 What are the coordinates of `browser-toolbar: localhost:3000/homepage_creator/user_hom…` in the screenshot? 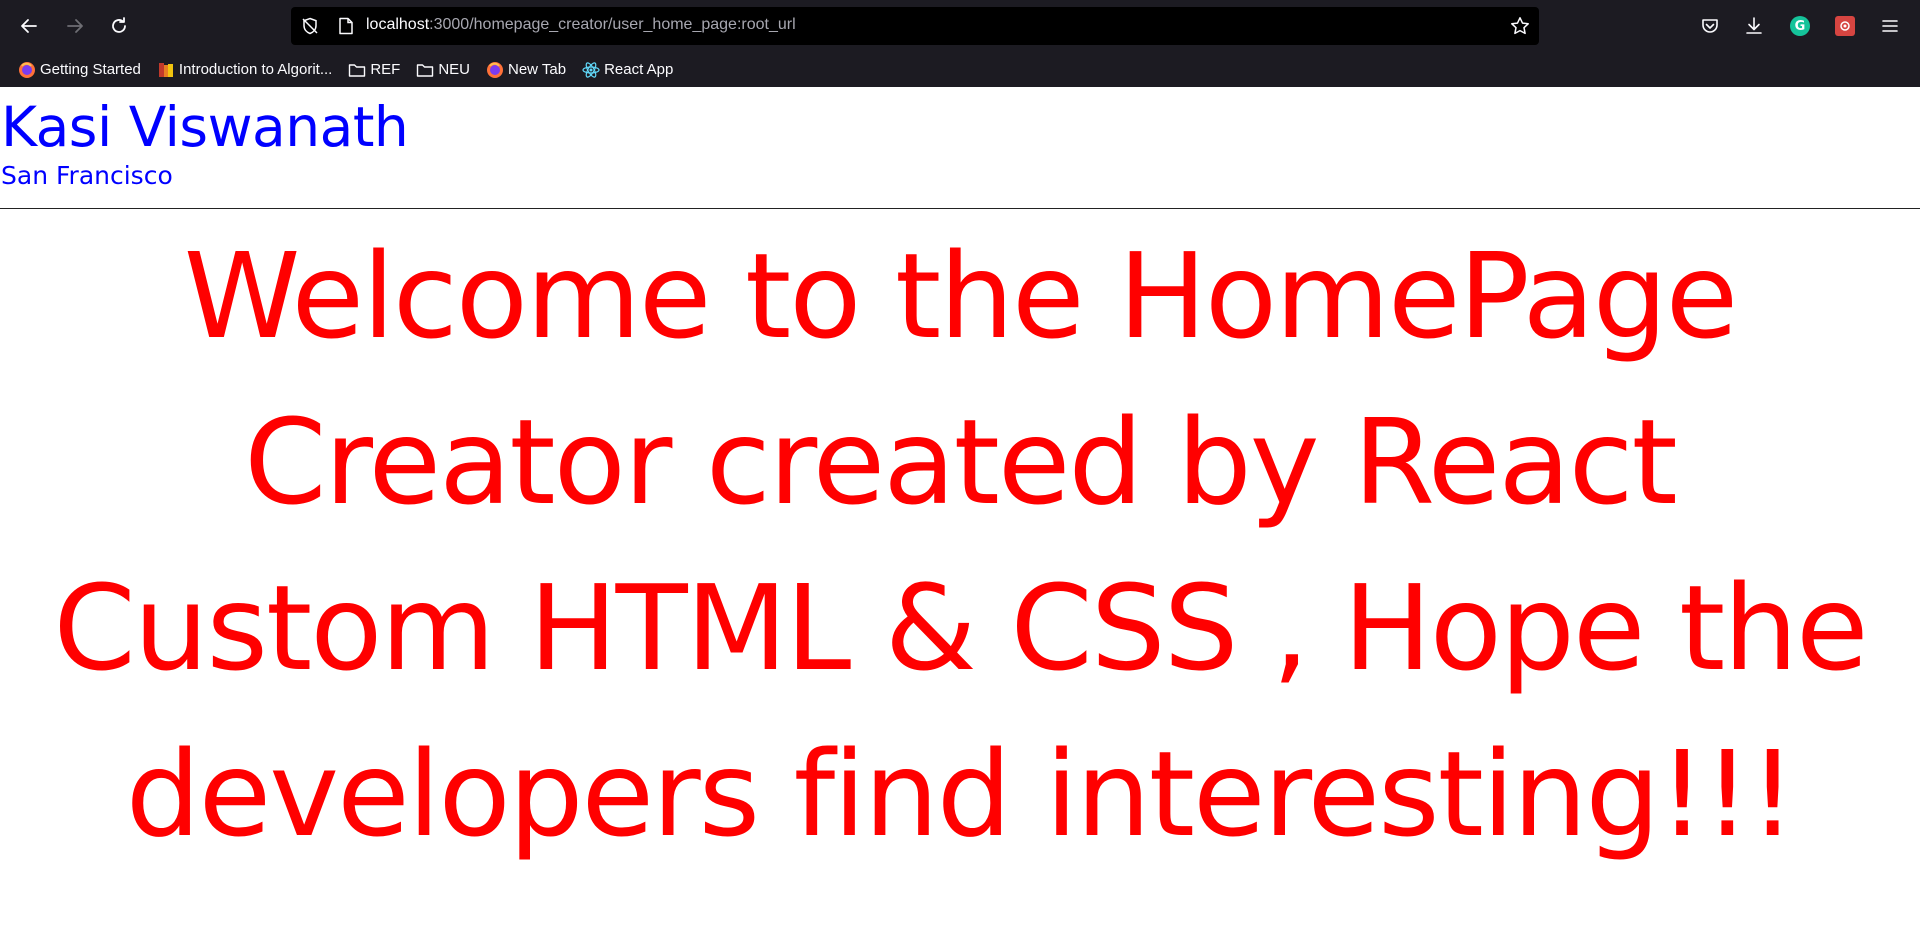 It's located at (960, 26).